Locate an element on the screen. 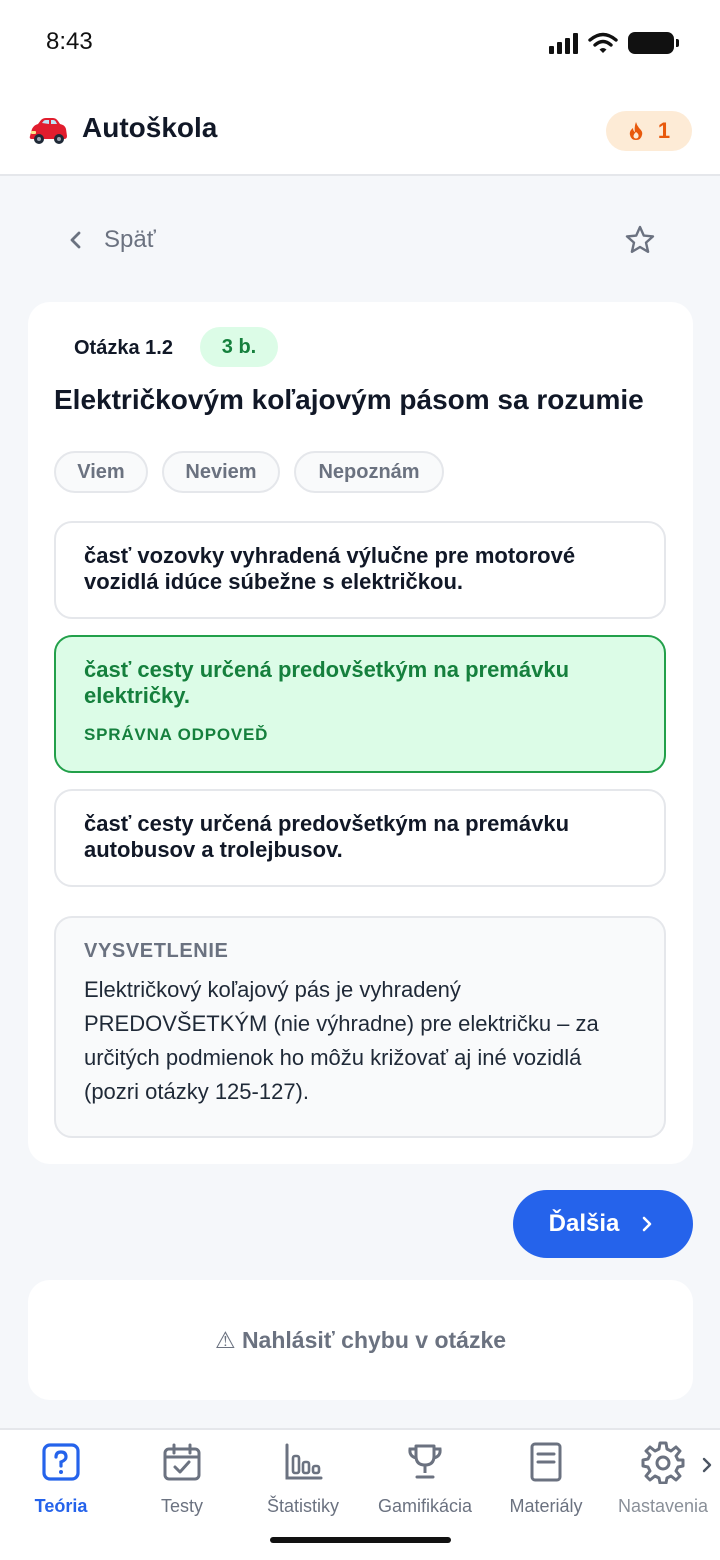 The width and height of the screenshot is (720, 1560). nav-label: Nastavenia is located at coordinates (663, 1506).